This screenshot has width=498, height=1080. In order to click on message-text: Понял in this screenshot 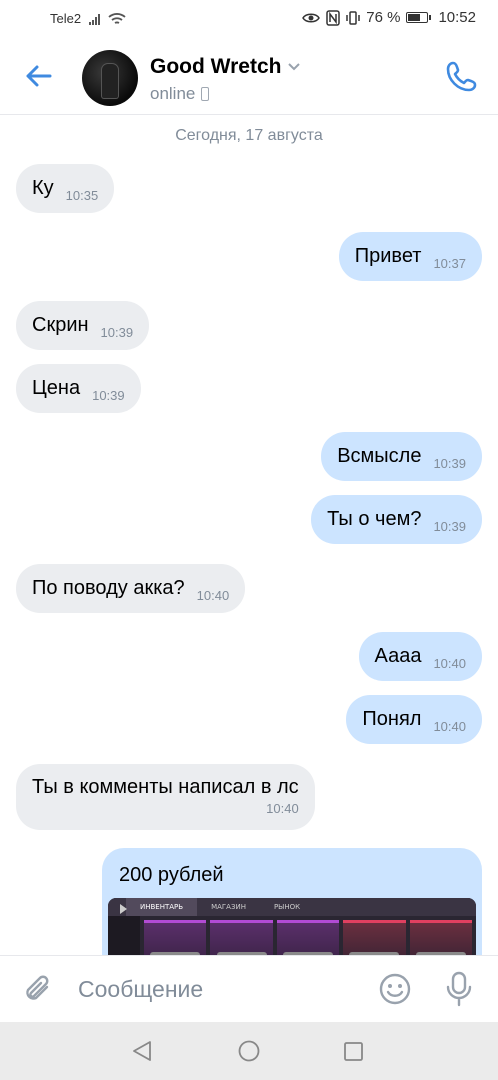, I will do `click(392, 719)`.